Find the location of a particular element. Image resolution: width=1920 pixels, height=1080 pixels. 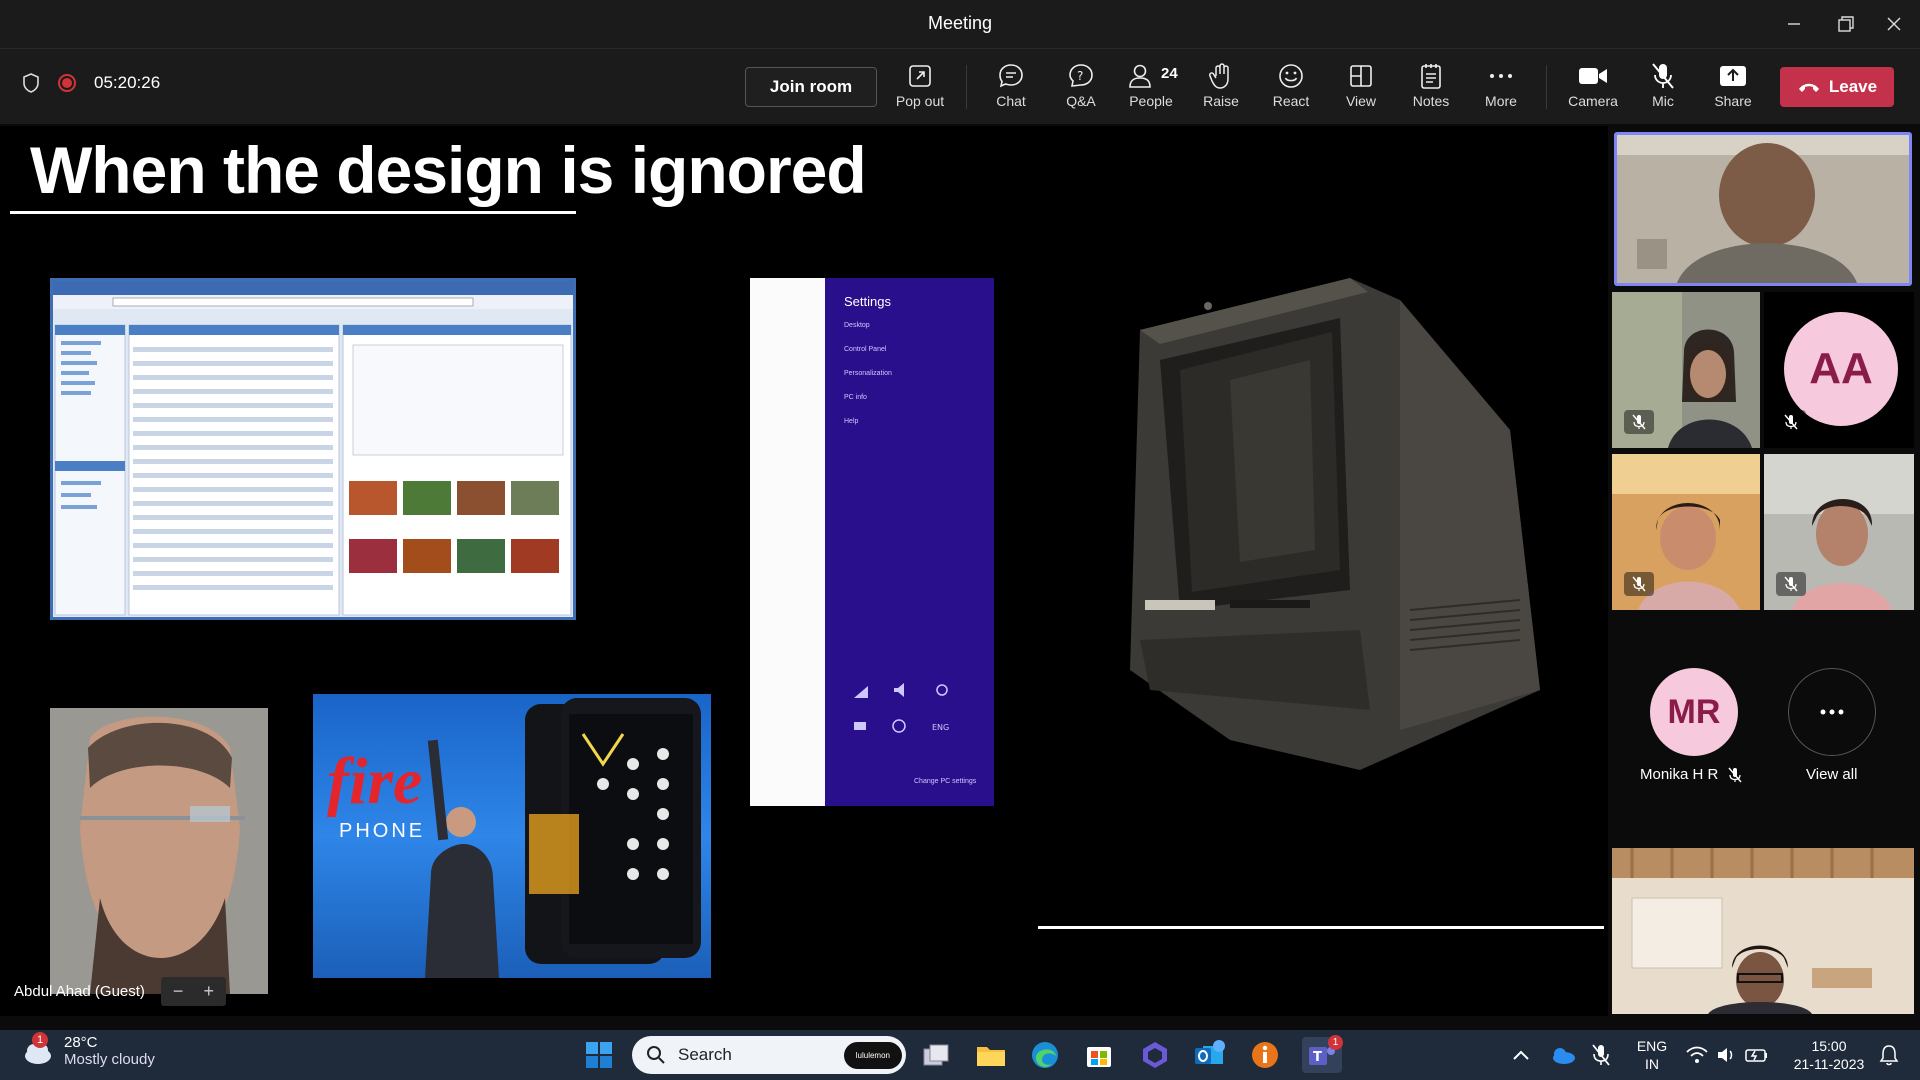

windows-logo-icon is located at coordinates (599, 1055).